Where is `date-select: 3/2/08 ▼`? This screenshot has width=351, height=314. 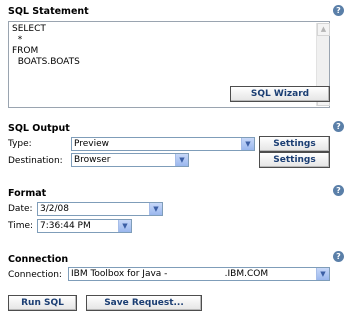
date-select: 3/2/08 ▼ is located at coordinates (100, 209).